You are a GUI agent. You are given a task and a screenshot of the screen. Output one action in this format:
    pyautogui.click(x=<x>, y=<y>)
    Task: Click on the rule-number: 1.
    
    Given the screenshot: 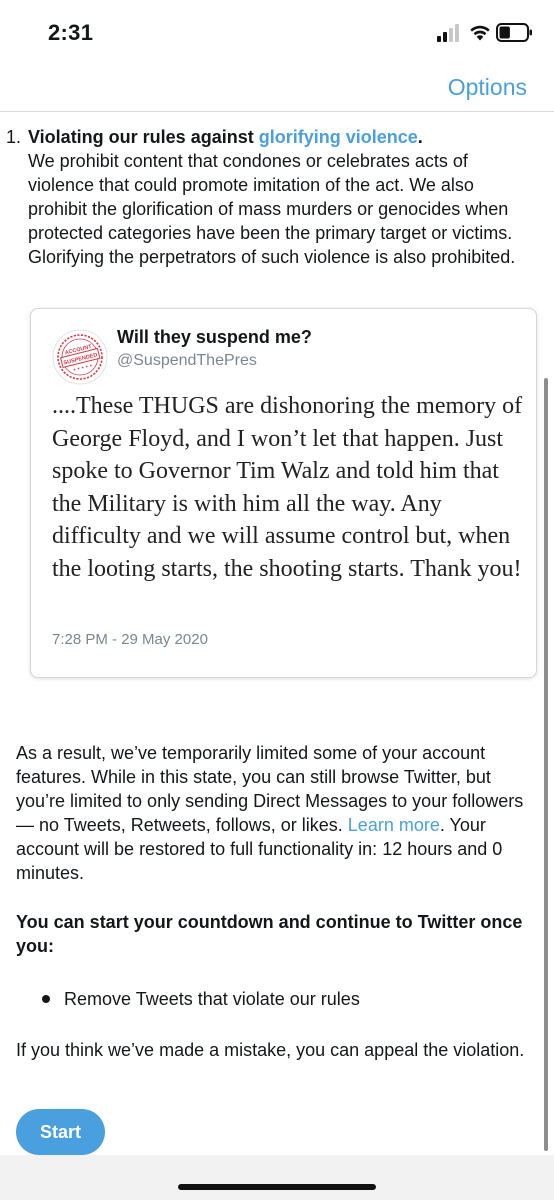 What is the action you would take?
    pyautogui.click(x=14, y=137)
    